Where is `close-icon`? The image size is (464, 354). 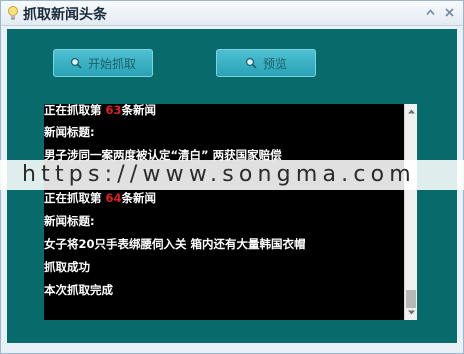 close-icon is located at coordinates (449, 12).